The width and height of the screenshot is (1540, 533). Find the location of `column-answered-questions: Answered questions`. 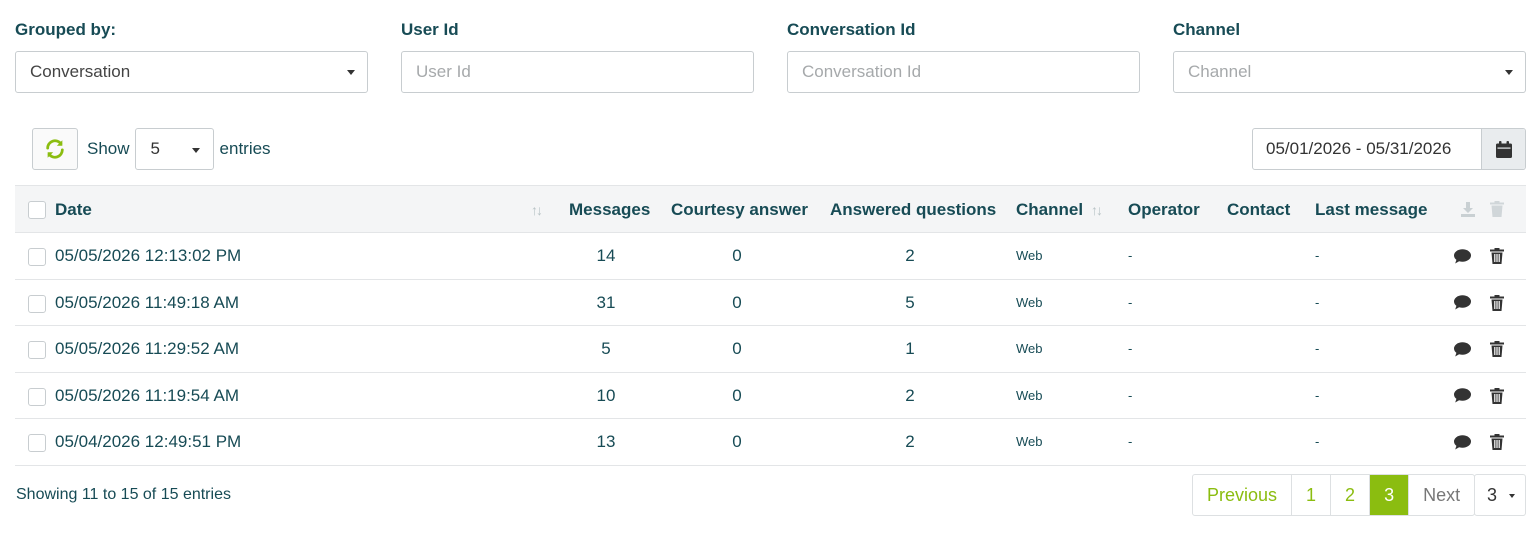

column-answered-questions: Answered questions is located at coordinates (913, 209).